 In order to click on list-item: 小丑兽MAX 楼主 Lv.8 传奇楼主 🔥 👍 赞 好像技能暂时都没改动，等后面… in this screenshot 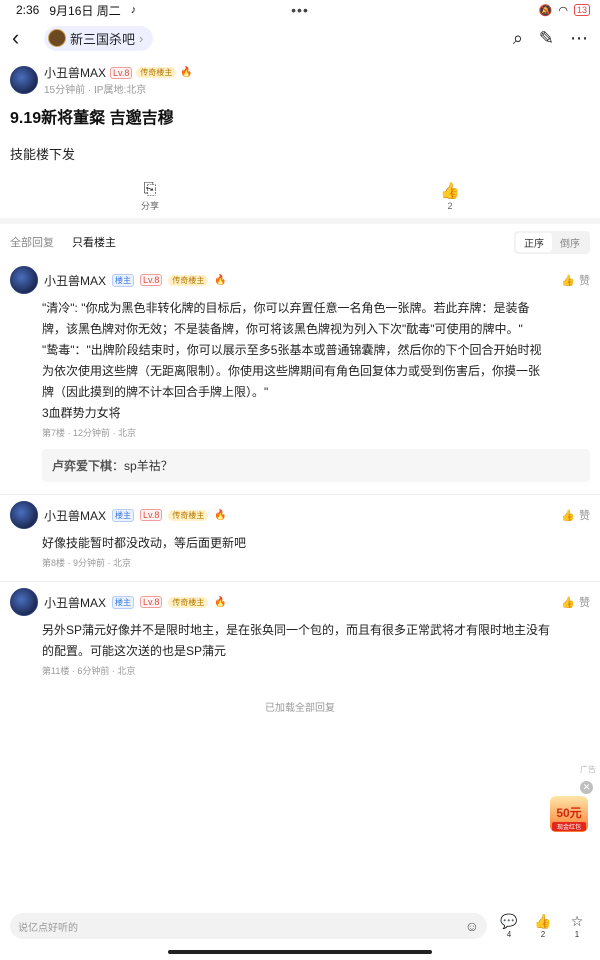, I will do `click(300, 538)`.